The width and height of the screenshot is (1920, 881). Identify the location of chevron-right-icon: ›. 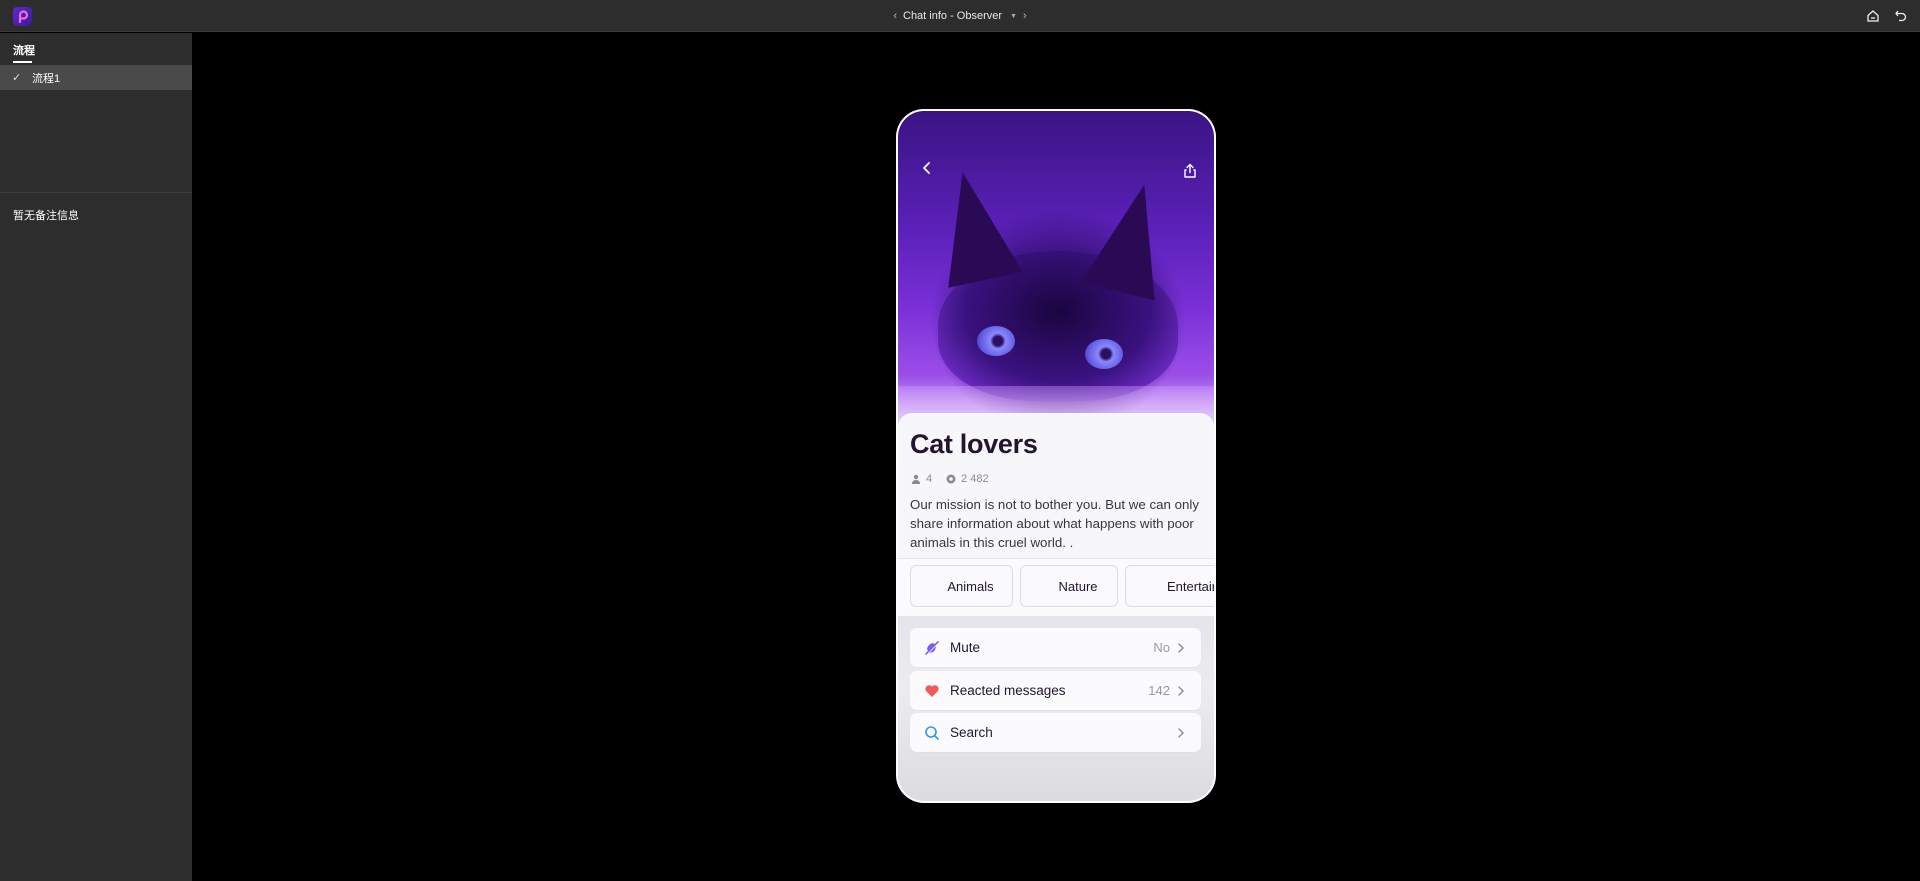
(1025, 16).